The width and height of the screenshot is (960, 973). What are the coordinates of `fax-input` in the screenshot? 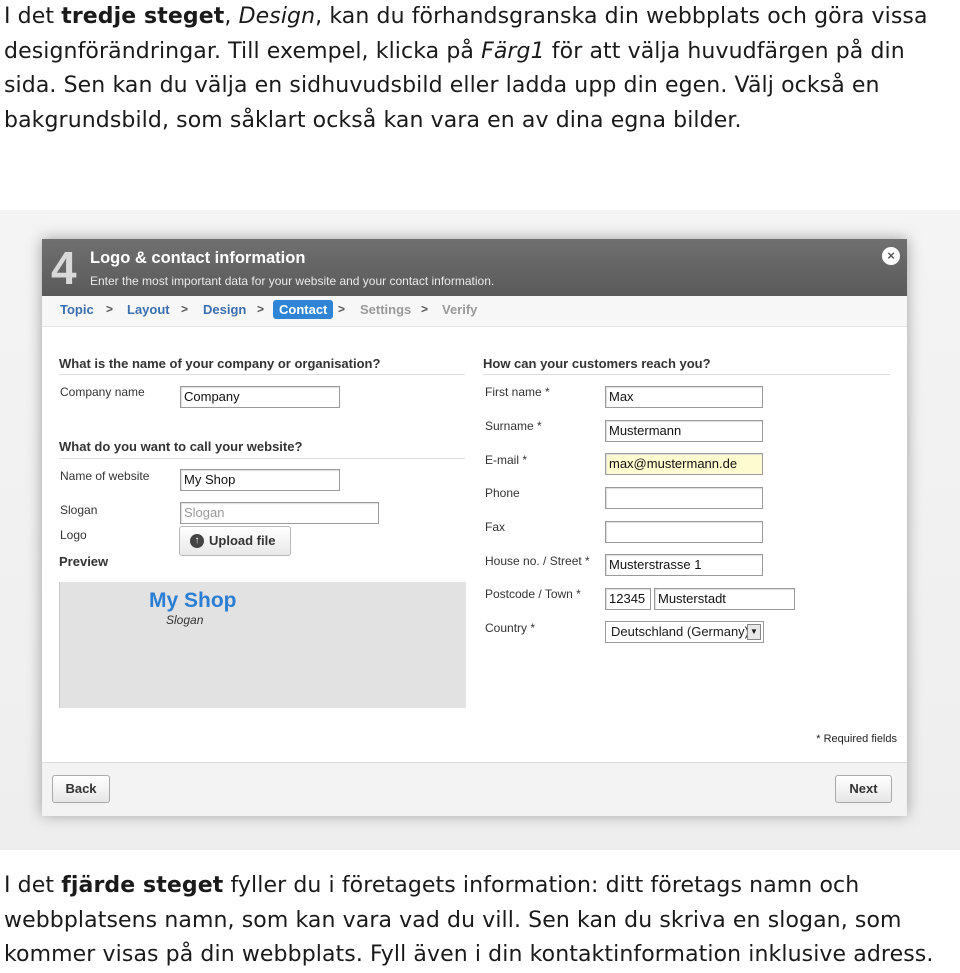 It's located at (684, 532).